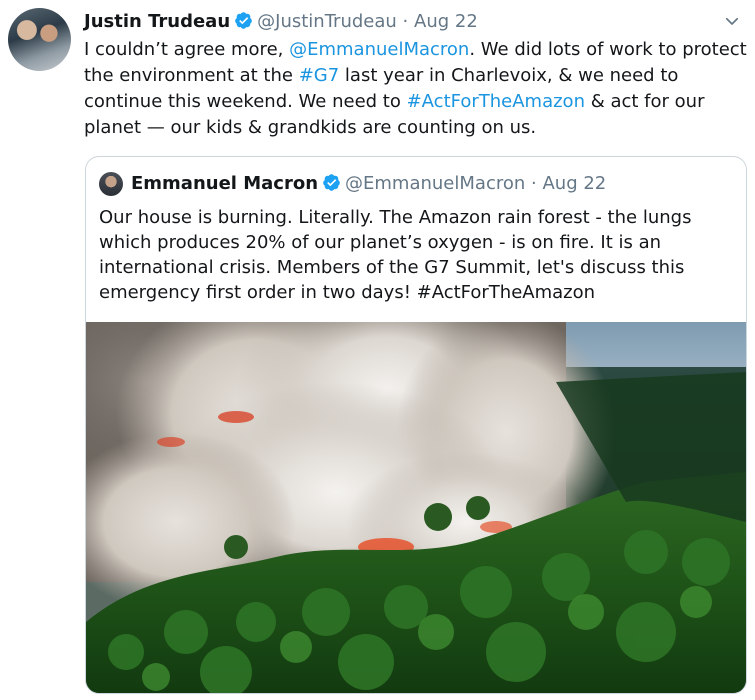 Image resolution: width=755 pixels, height=700 pixels. What do you see at coordinates (732, 21) in the screenshot?
I see `chevron-down-icon` at bounding box center [732, 21].